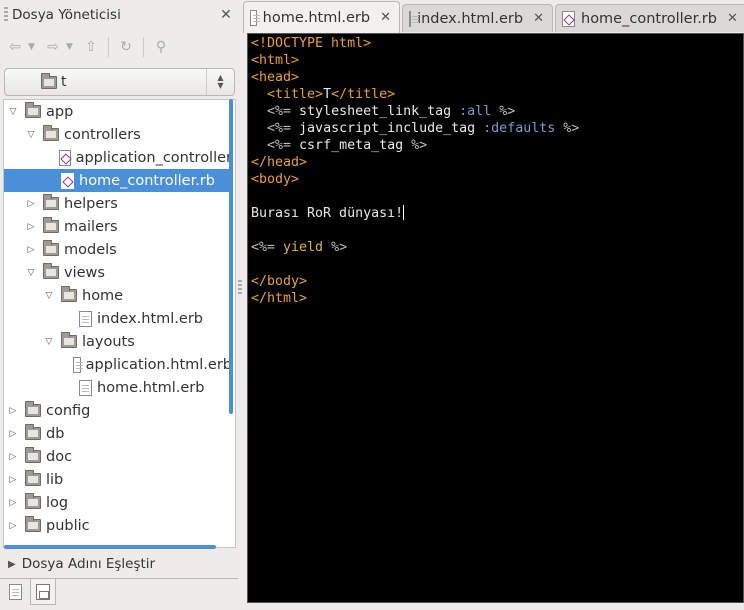 The height and width of the screenshot is (610, 744). I want to click on filename-filter-label: Dosya Adını Eşleştir, so click(88, 564).